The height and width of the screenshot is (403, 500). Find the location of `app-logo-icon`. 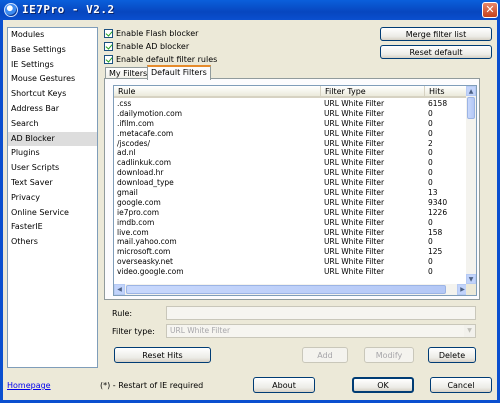

app-logo-icon is located at coordinates (11, 10).